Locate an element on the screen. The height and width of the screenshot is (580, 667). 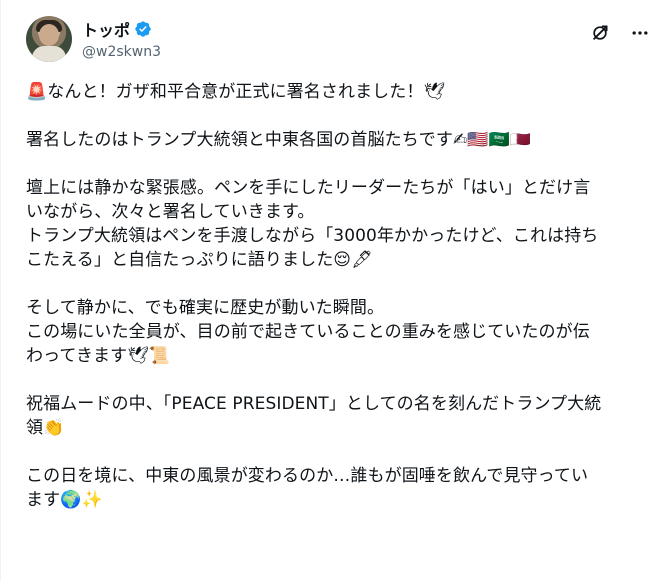
tweet-line: 署名したのはトランプ大統領と中東各国の首脳たちです✍🇺🇸🇸🇦🇶🇦 is located at coordinates (279, 140).